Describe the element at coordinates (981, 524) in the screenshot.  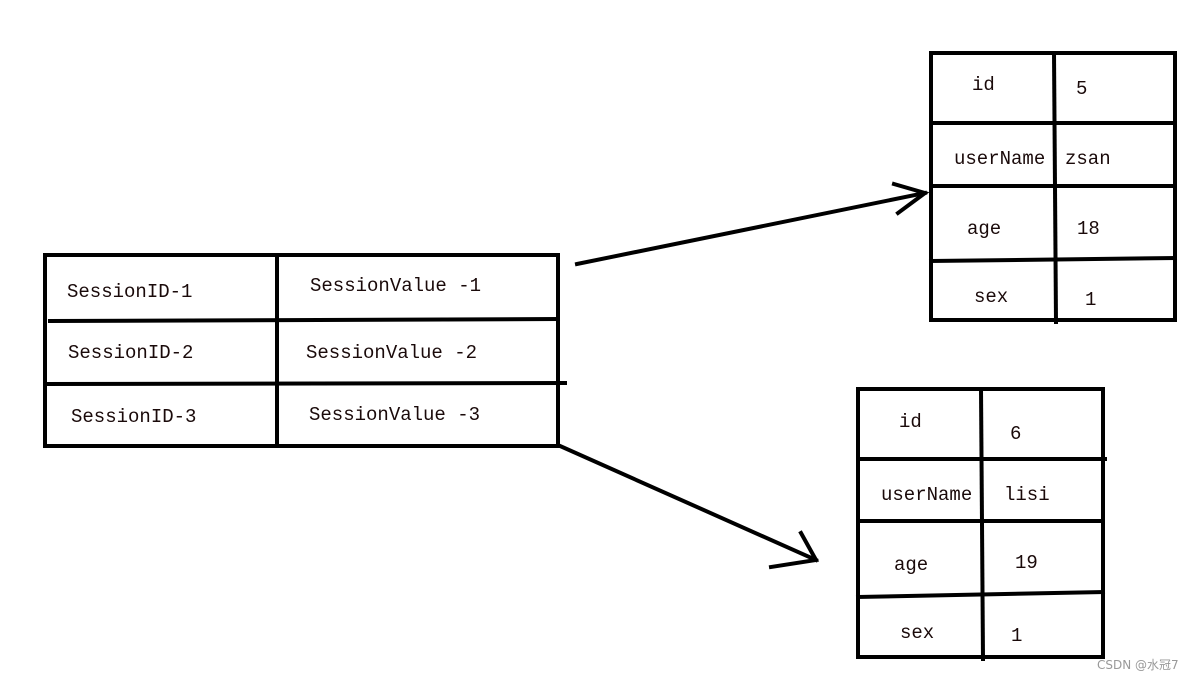
I see `user-table-2: id 6 userName lisi age 19 sex 1` at that location.